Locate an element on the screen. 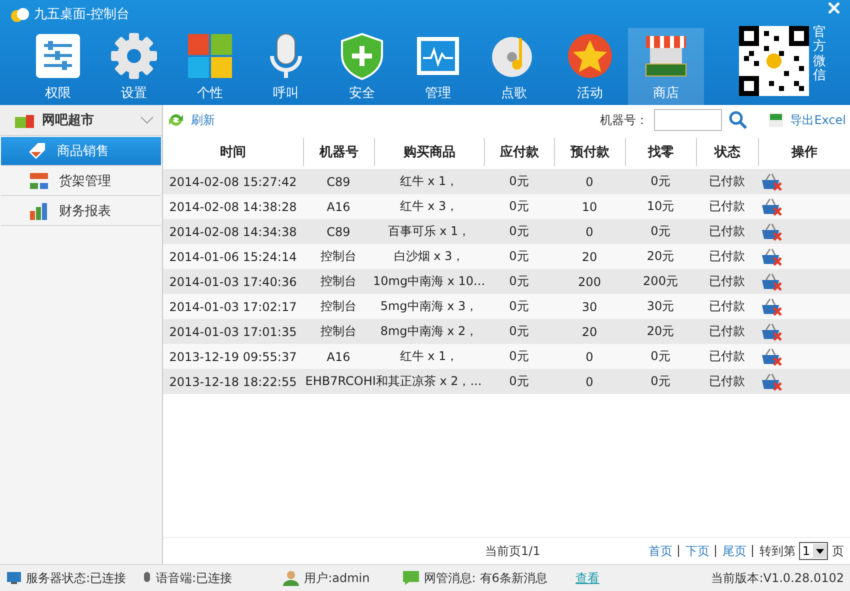 This screenshot has width=850, height=591. goto-label: 转到第 is located at coordinates (777, 551).